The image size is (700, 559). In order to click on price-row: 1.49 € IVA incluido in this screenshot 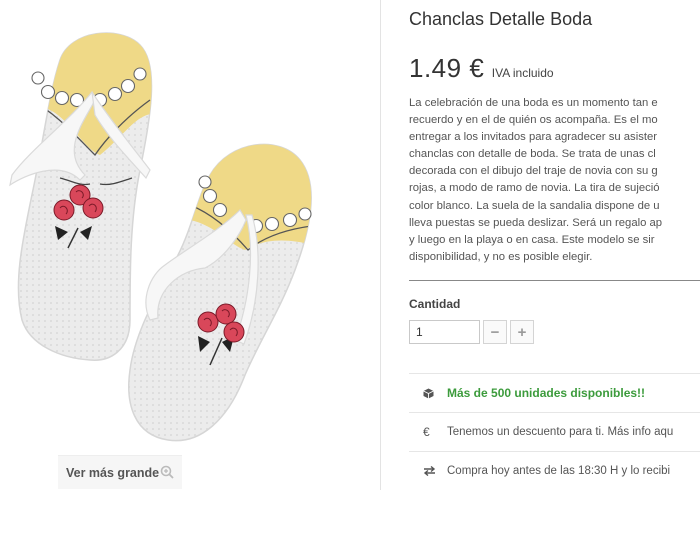, I will do `click(481, 68)`.